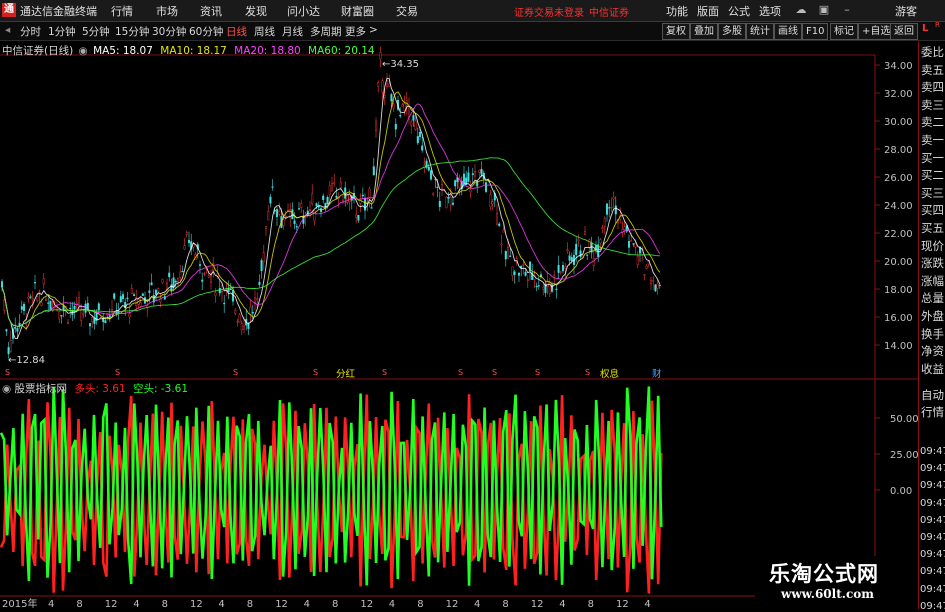 This screenshot has height=612, width=945. What do you see at coordinates (373, 30) in the screenshot?
I see `more-arrow-icon: >` at bounding box center [373, 30].